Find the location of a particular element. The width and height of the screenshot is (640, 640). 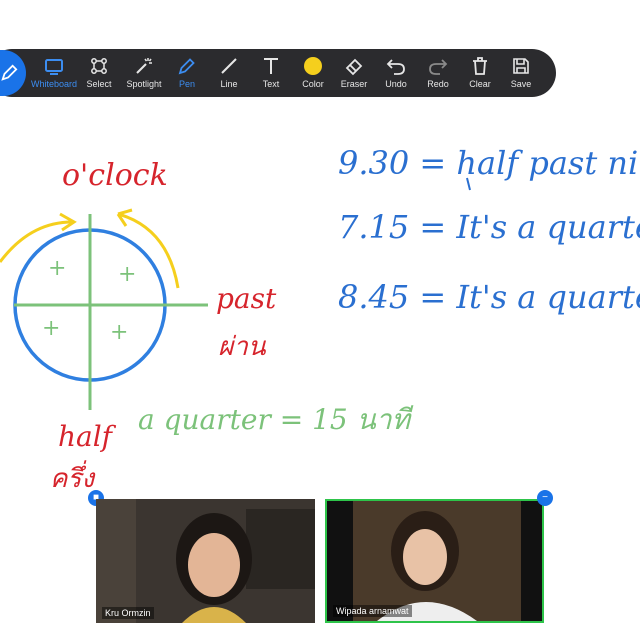

trash-icon is located at coordinates (480, 66).